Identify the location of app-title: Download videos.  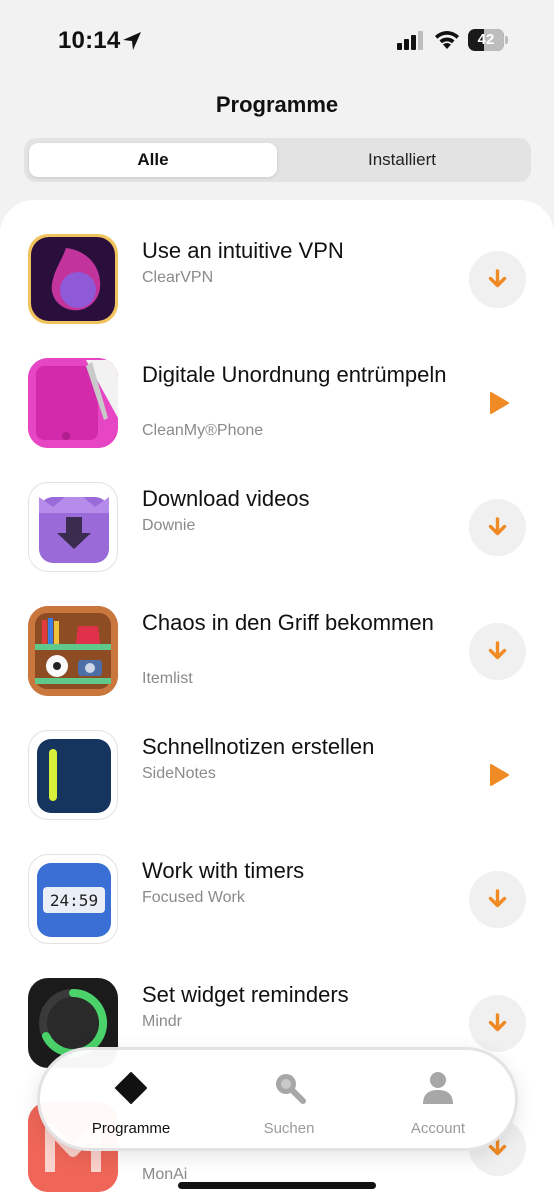
(226, 498).